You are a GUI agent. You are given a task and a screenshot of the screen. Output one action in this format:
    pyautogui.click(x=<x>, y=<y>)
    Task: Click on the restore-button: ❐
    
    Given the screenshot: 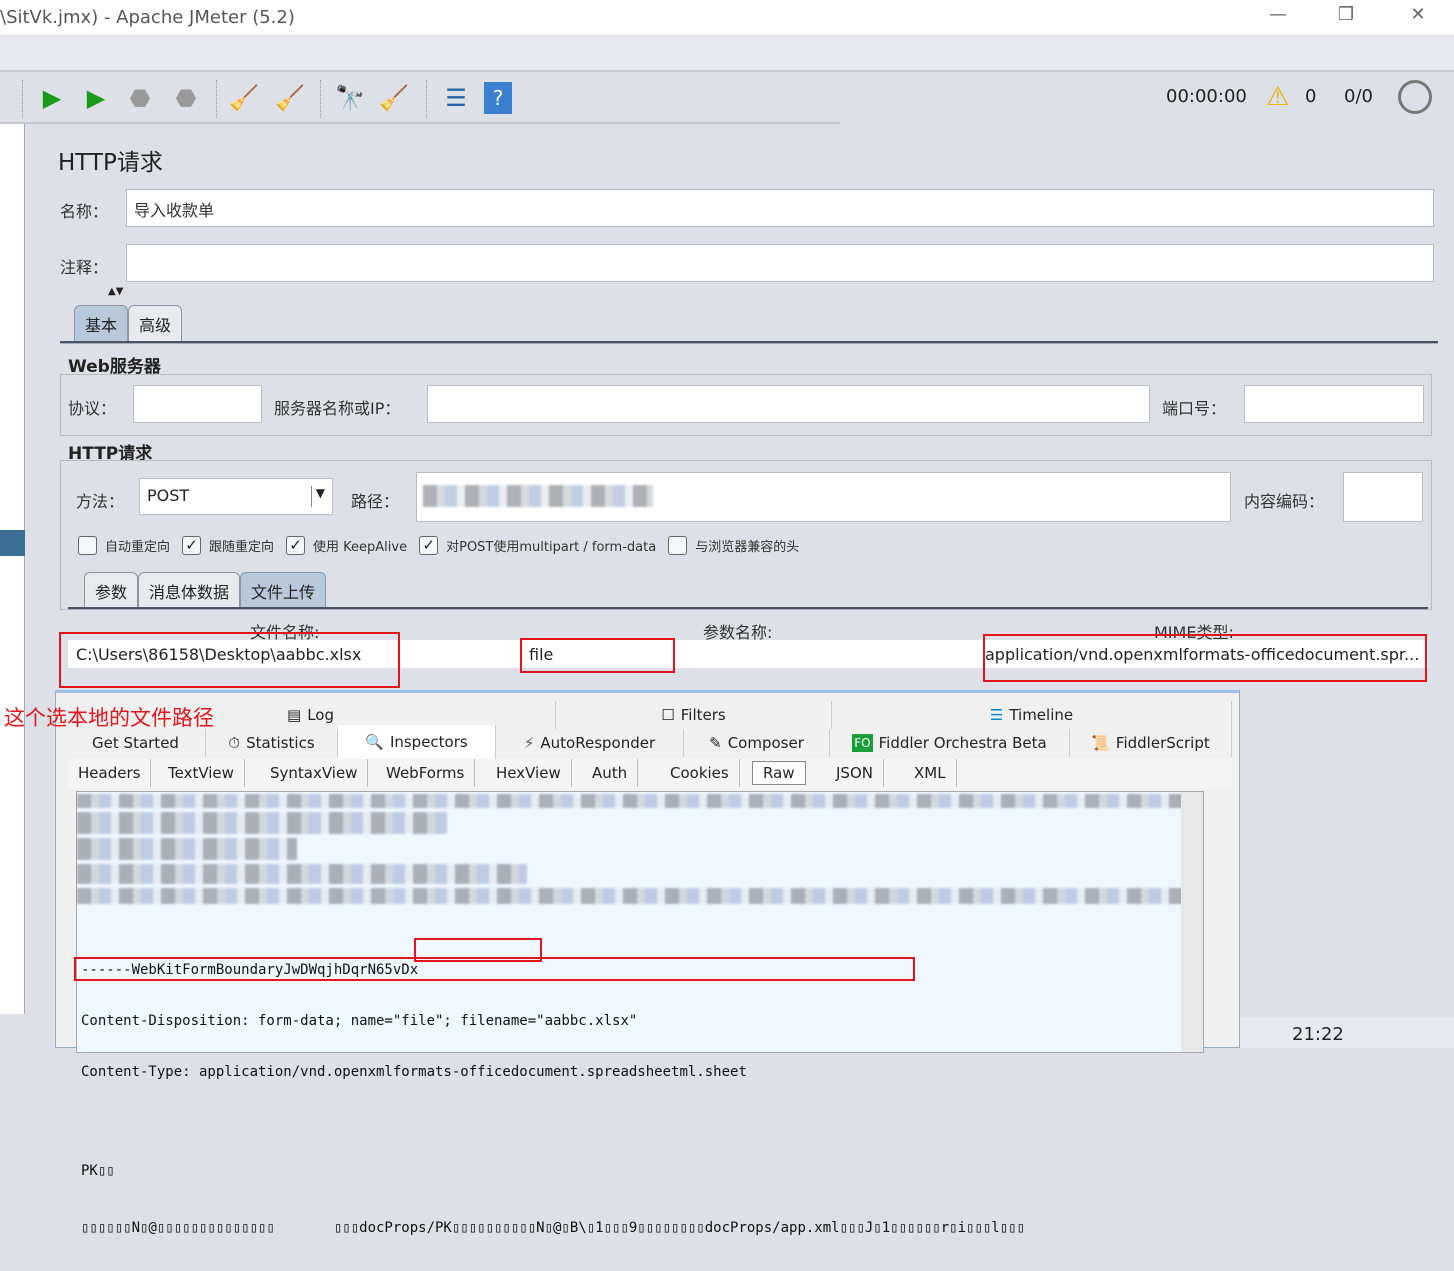 What is the action you would take?
    pyautogui.click(x=1346, y=14)
    